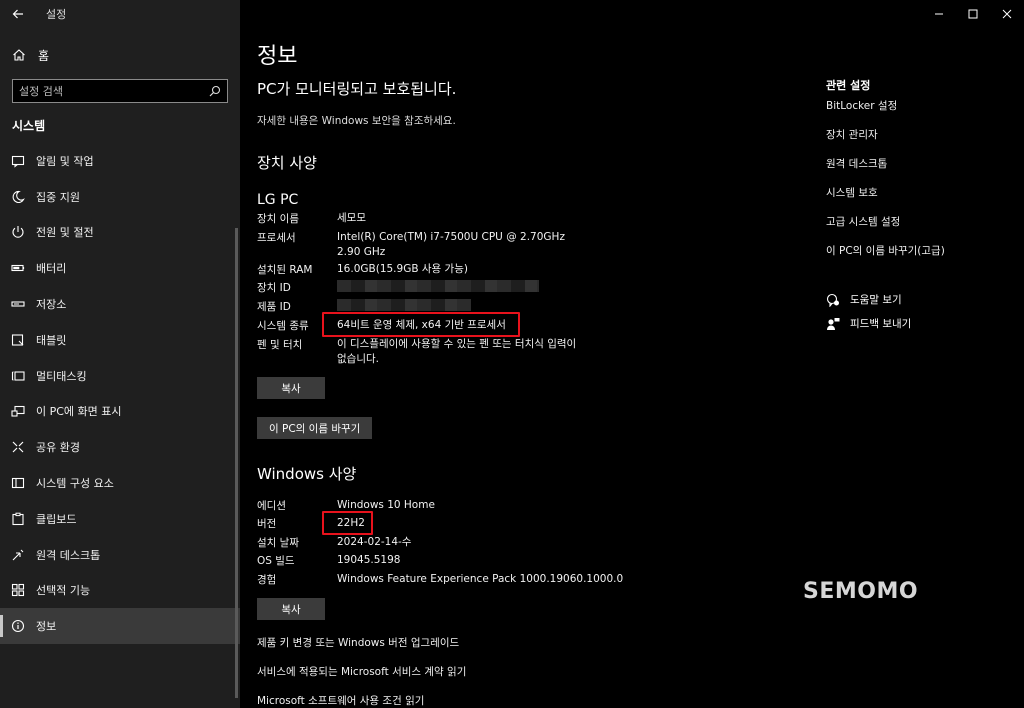 The height and width of the screenshot is (708, 1024). What do you see at coordinates (58, 197) in the screenshot?
I see `sidebar-item-label: 집중 지원` at bounding box center [58, 197].